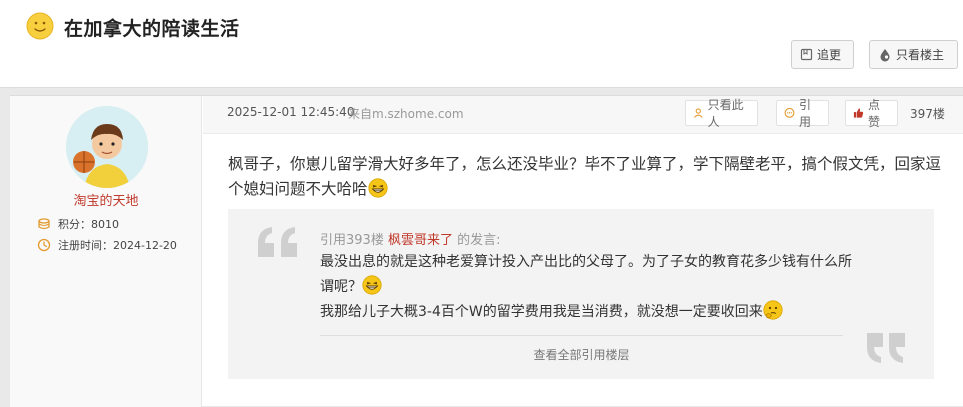 The image size is (963, 407). What do you see at coordinates (277, 242) in the screenshot?
I see `open-quote-icon` at bounding box center [277, 242].